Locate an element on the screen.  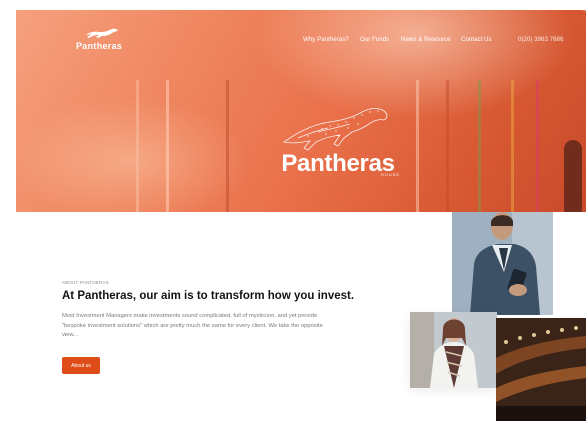
nav-news-resource: News & Resource is located at coordinates (426, 39).